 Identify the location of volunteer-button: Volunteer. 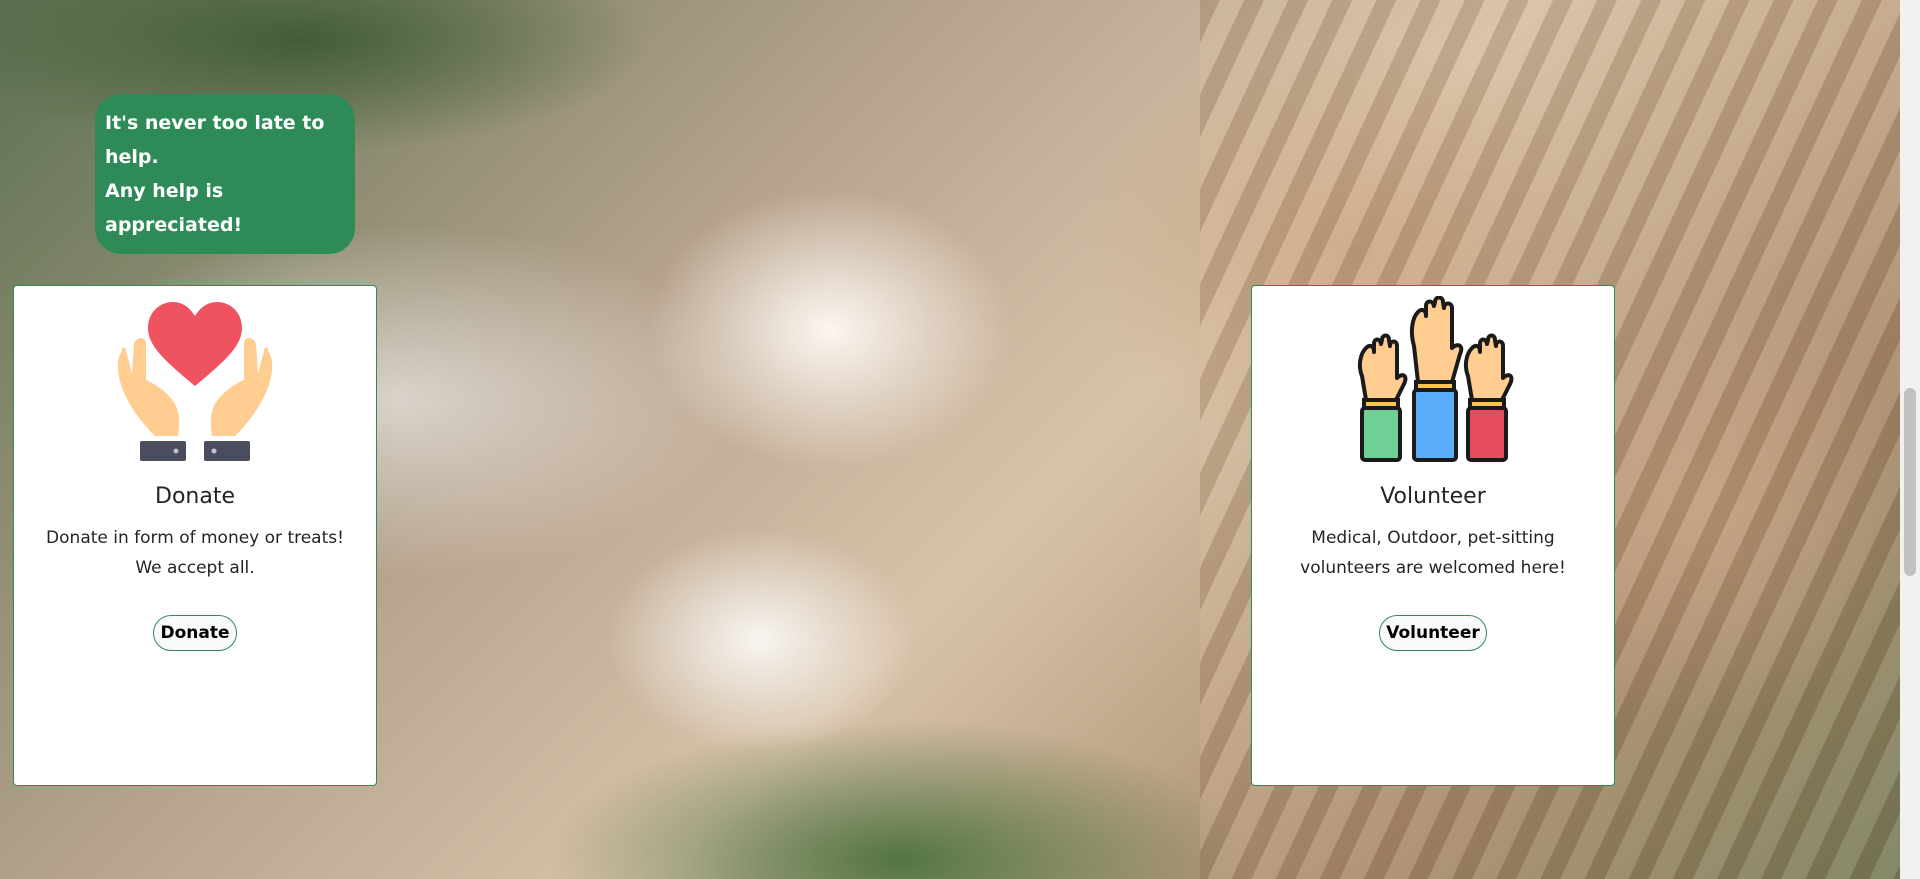
(1433, 633).